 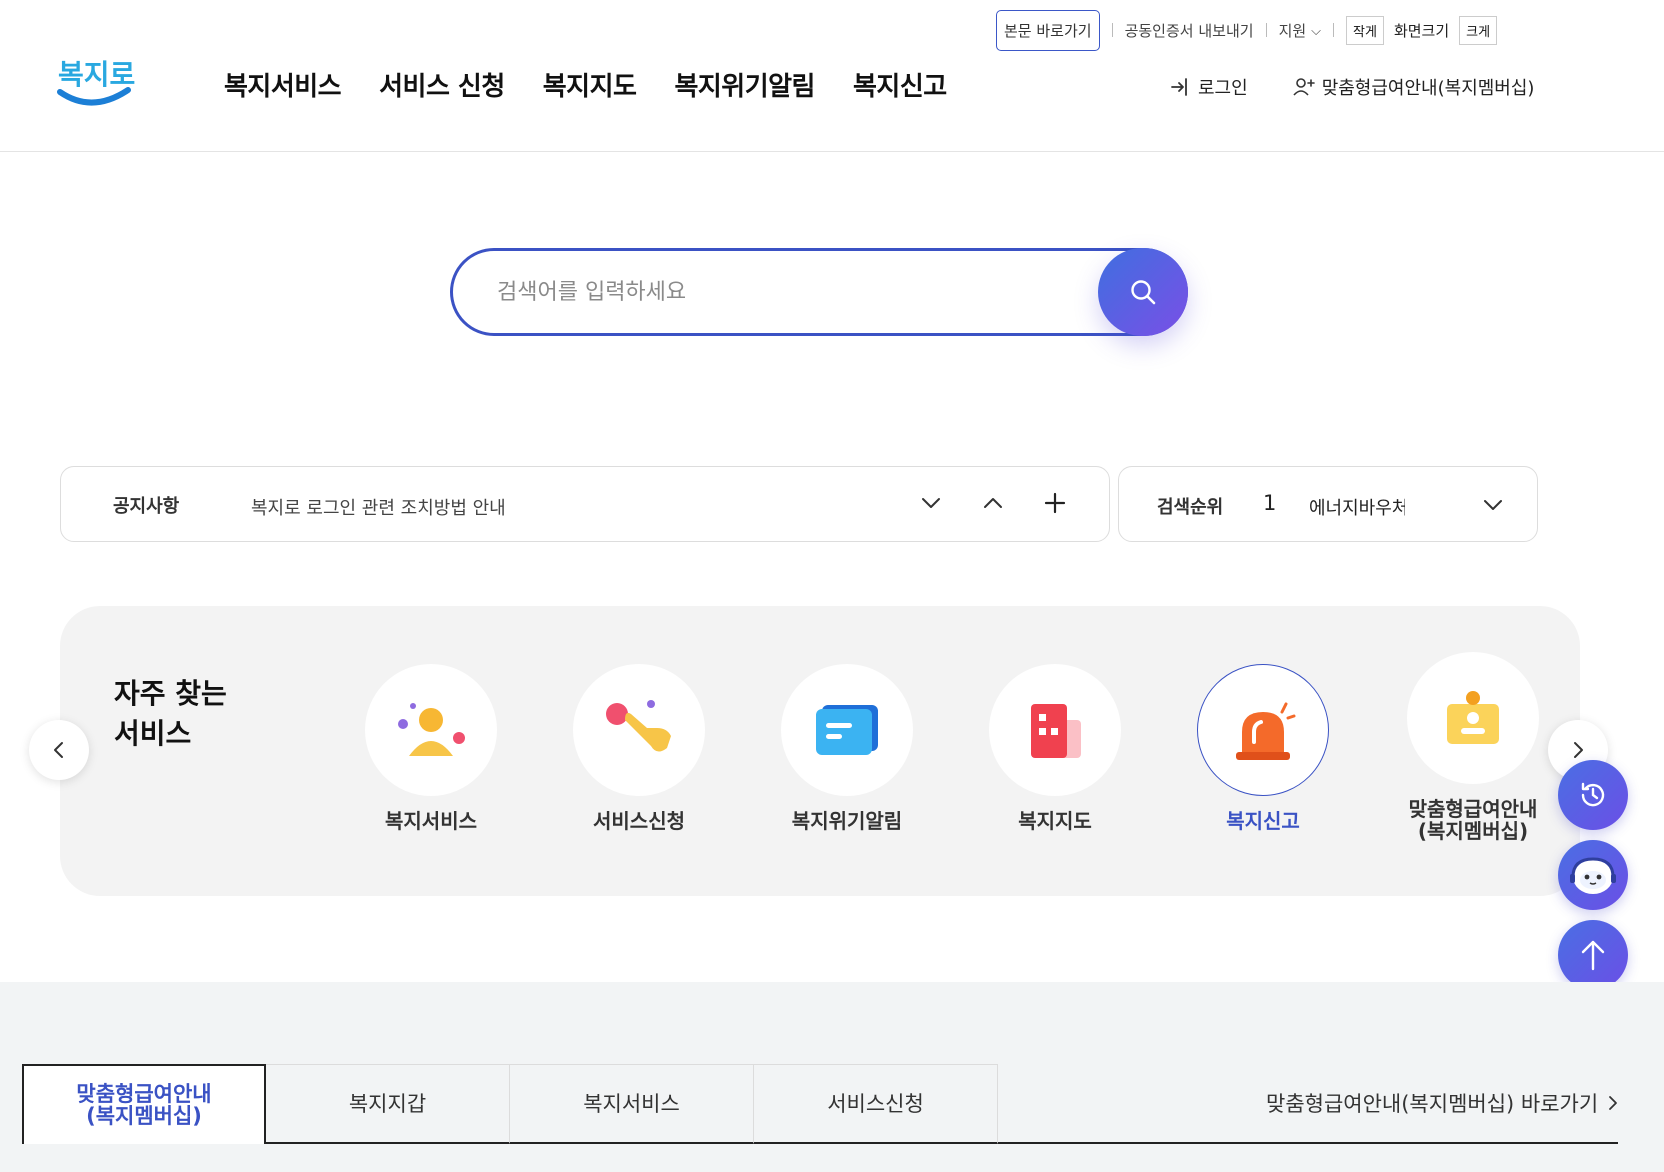 I want to click on search-icon, so click(x=1143, y=292).